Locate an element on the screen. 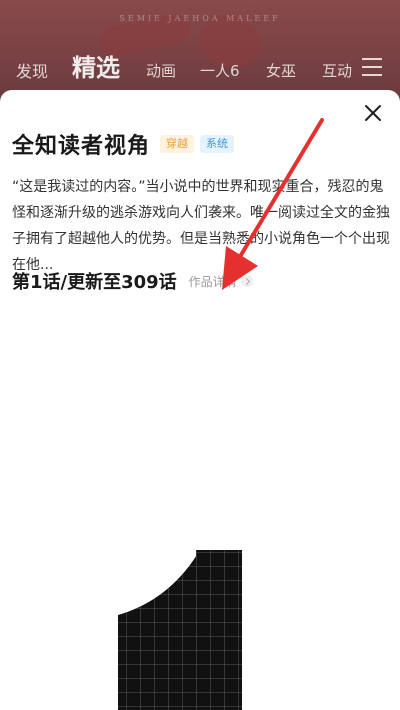  chapter-row: 第1话/更新至309话 作品详情 is located at coordinates (132, 281).